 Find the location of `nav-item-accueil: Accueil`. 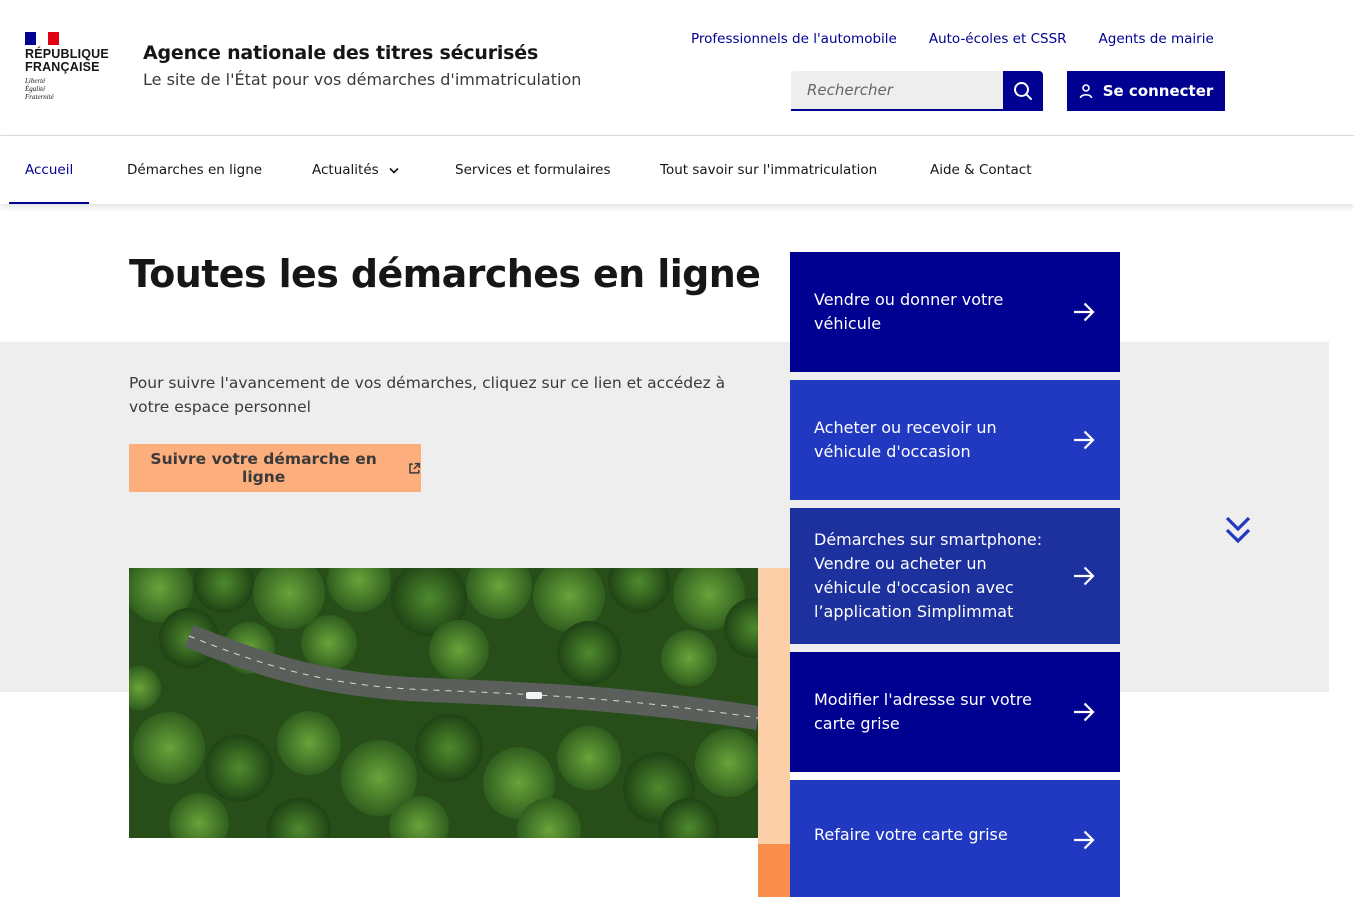

nav-item-accueil: Accueil is located at coordinates (49, 170).